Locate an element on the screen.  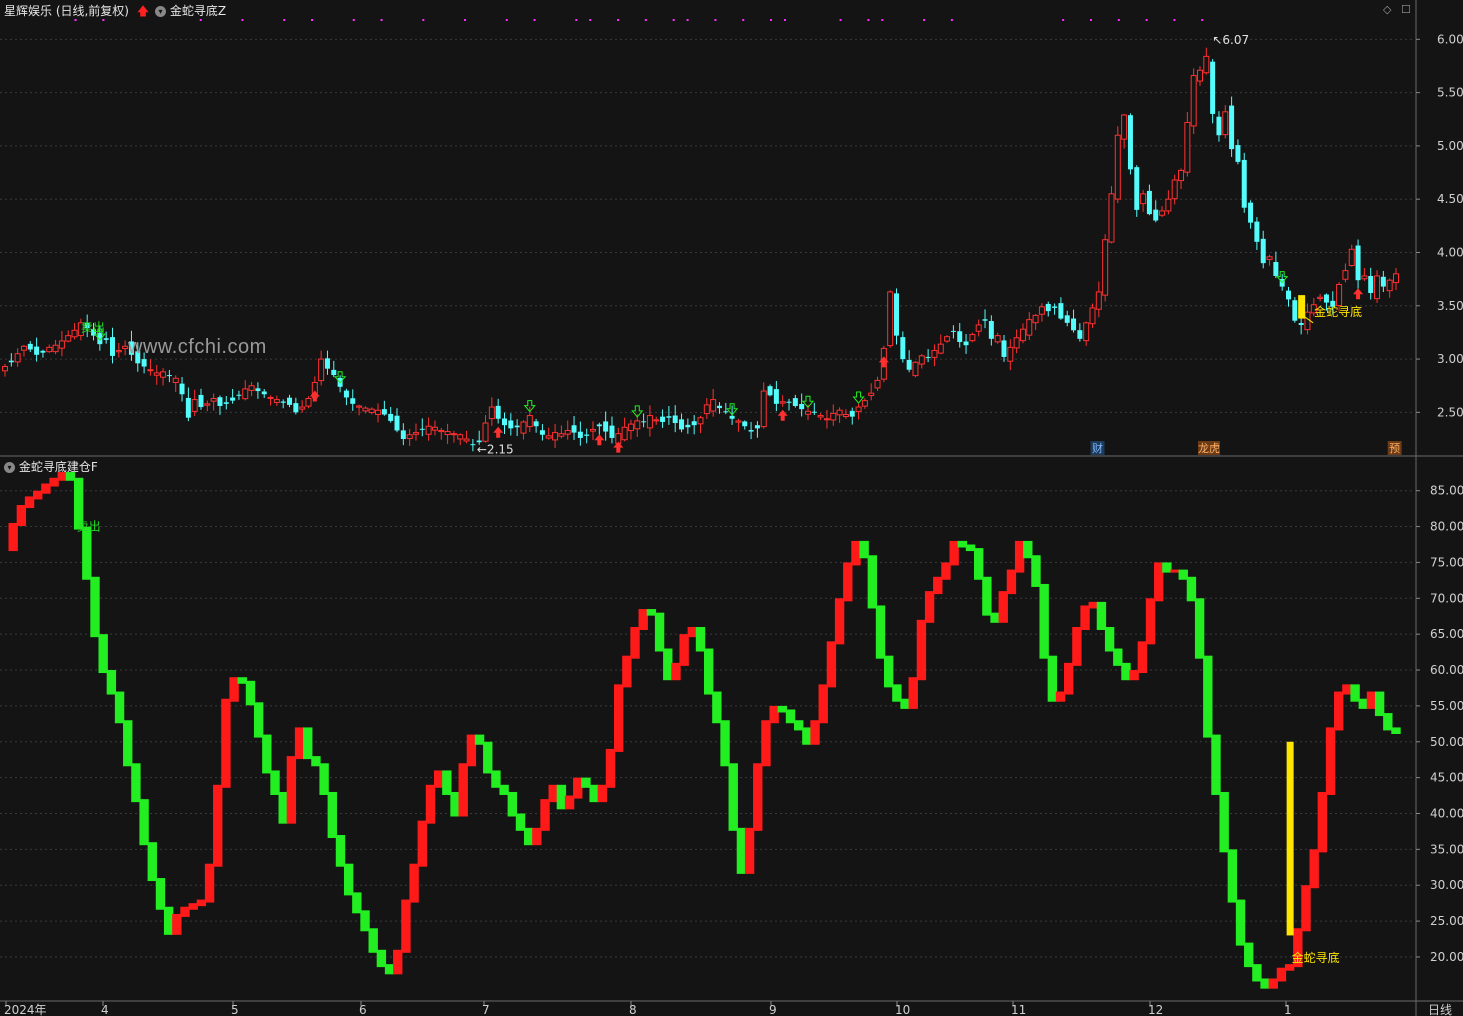
upper-indicator-name: 金蛇寻底Z is located at coordinates (198, 11).